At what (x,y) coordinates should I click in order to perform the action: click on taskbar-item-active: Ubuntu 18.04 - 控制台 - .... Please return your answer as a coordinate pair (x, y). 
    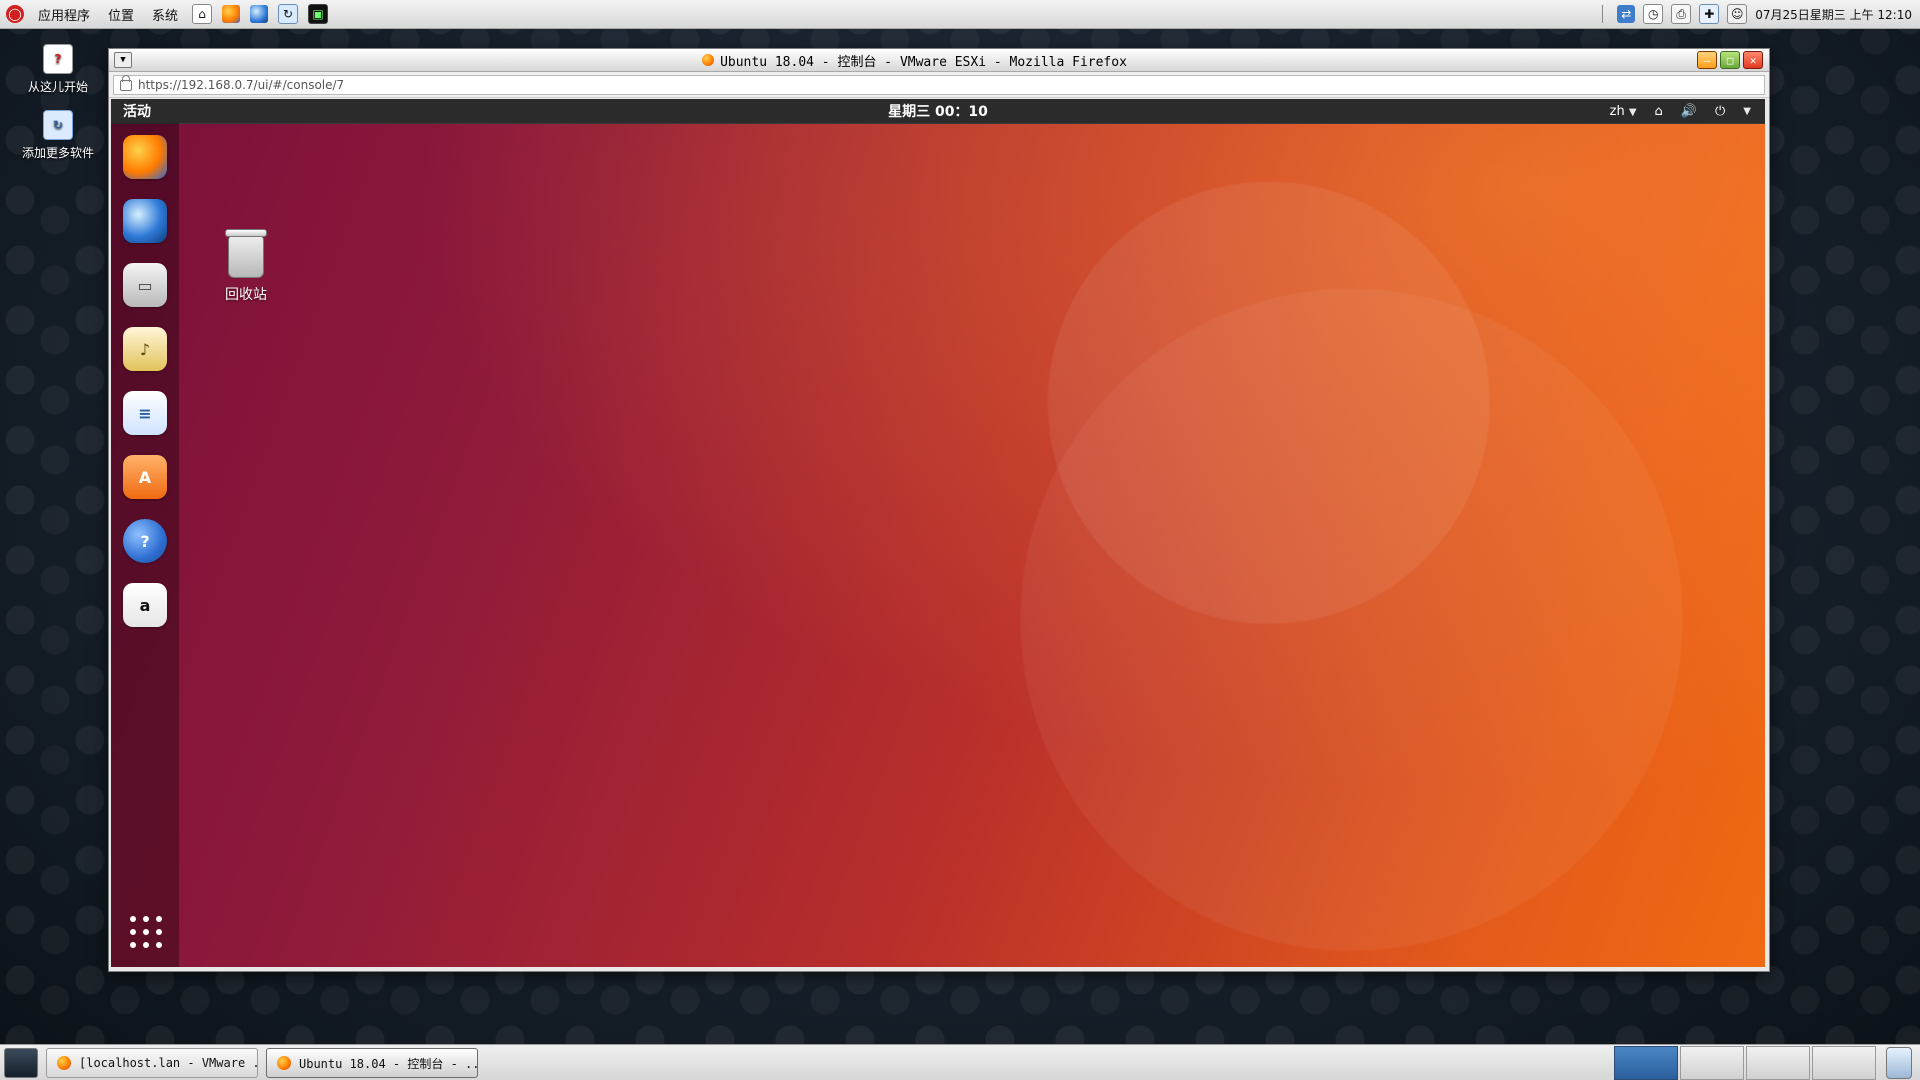
    Looking at the image, I should click on (372, 1063).